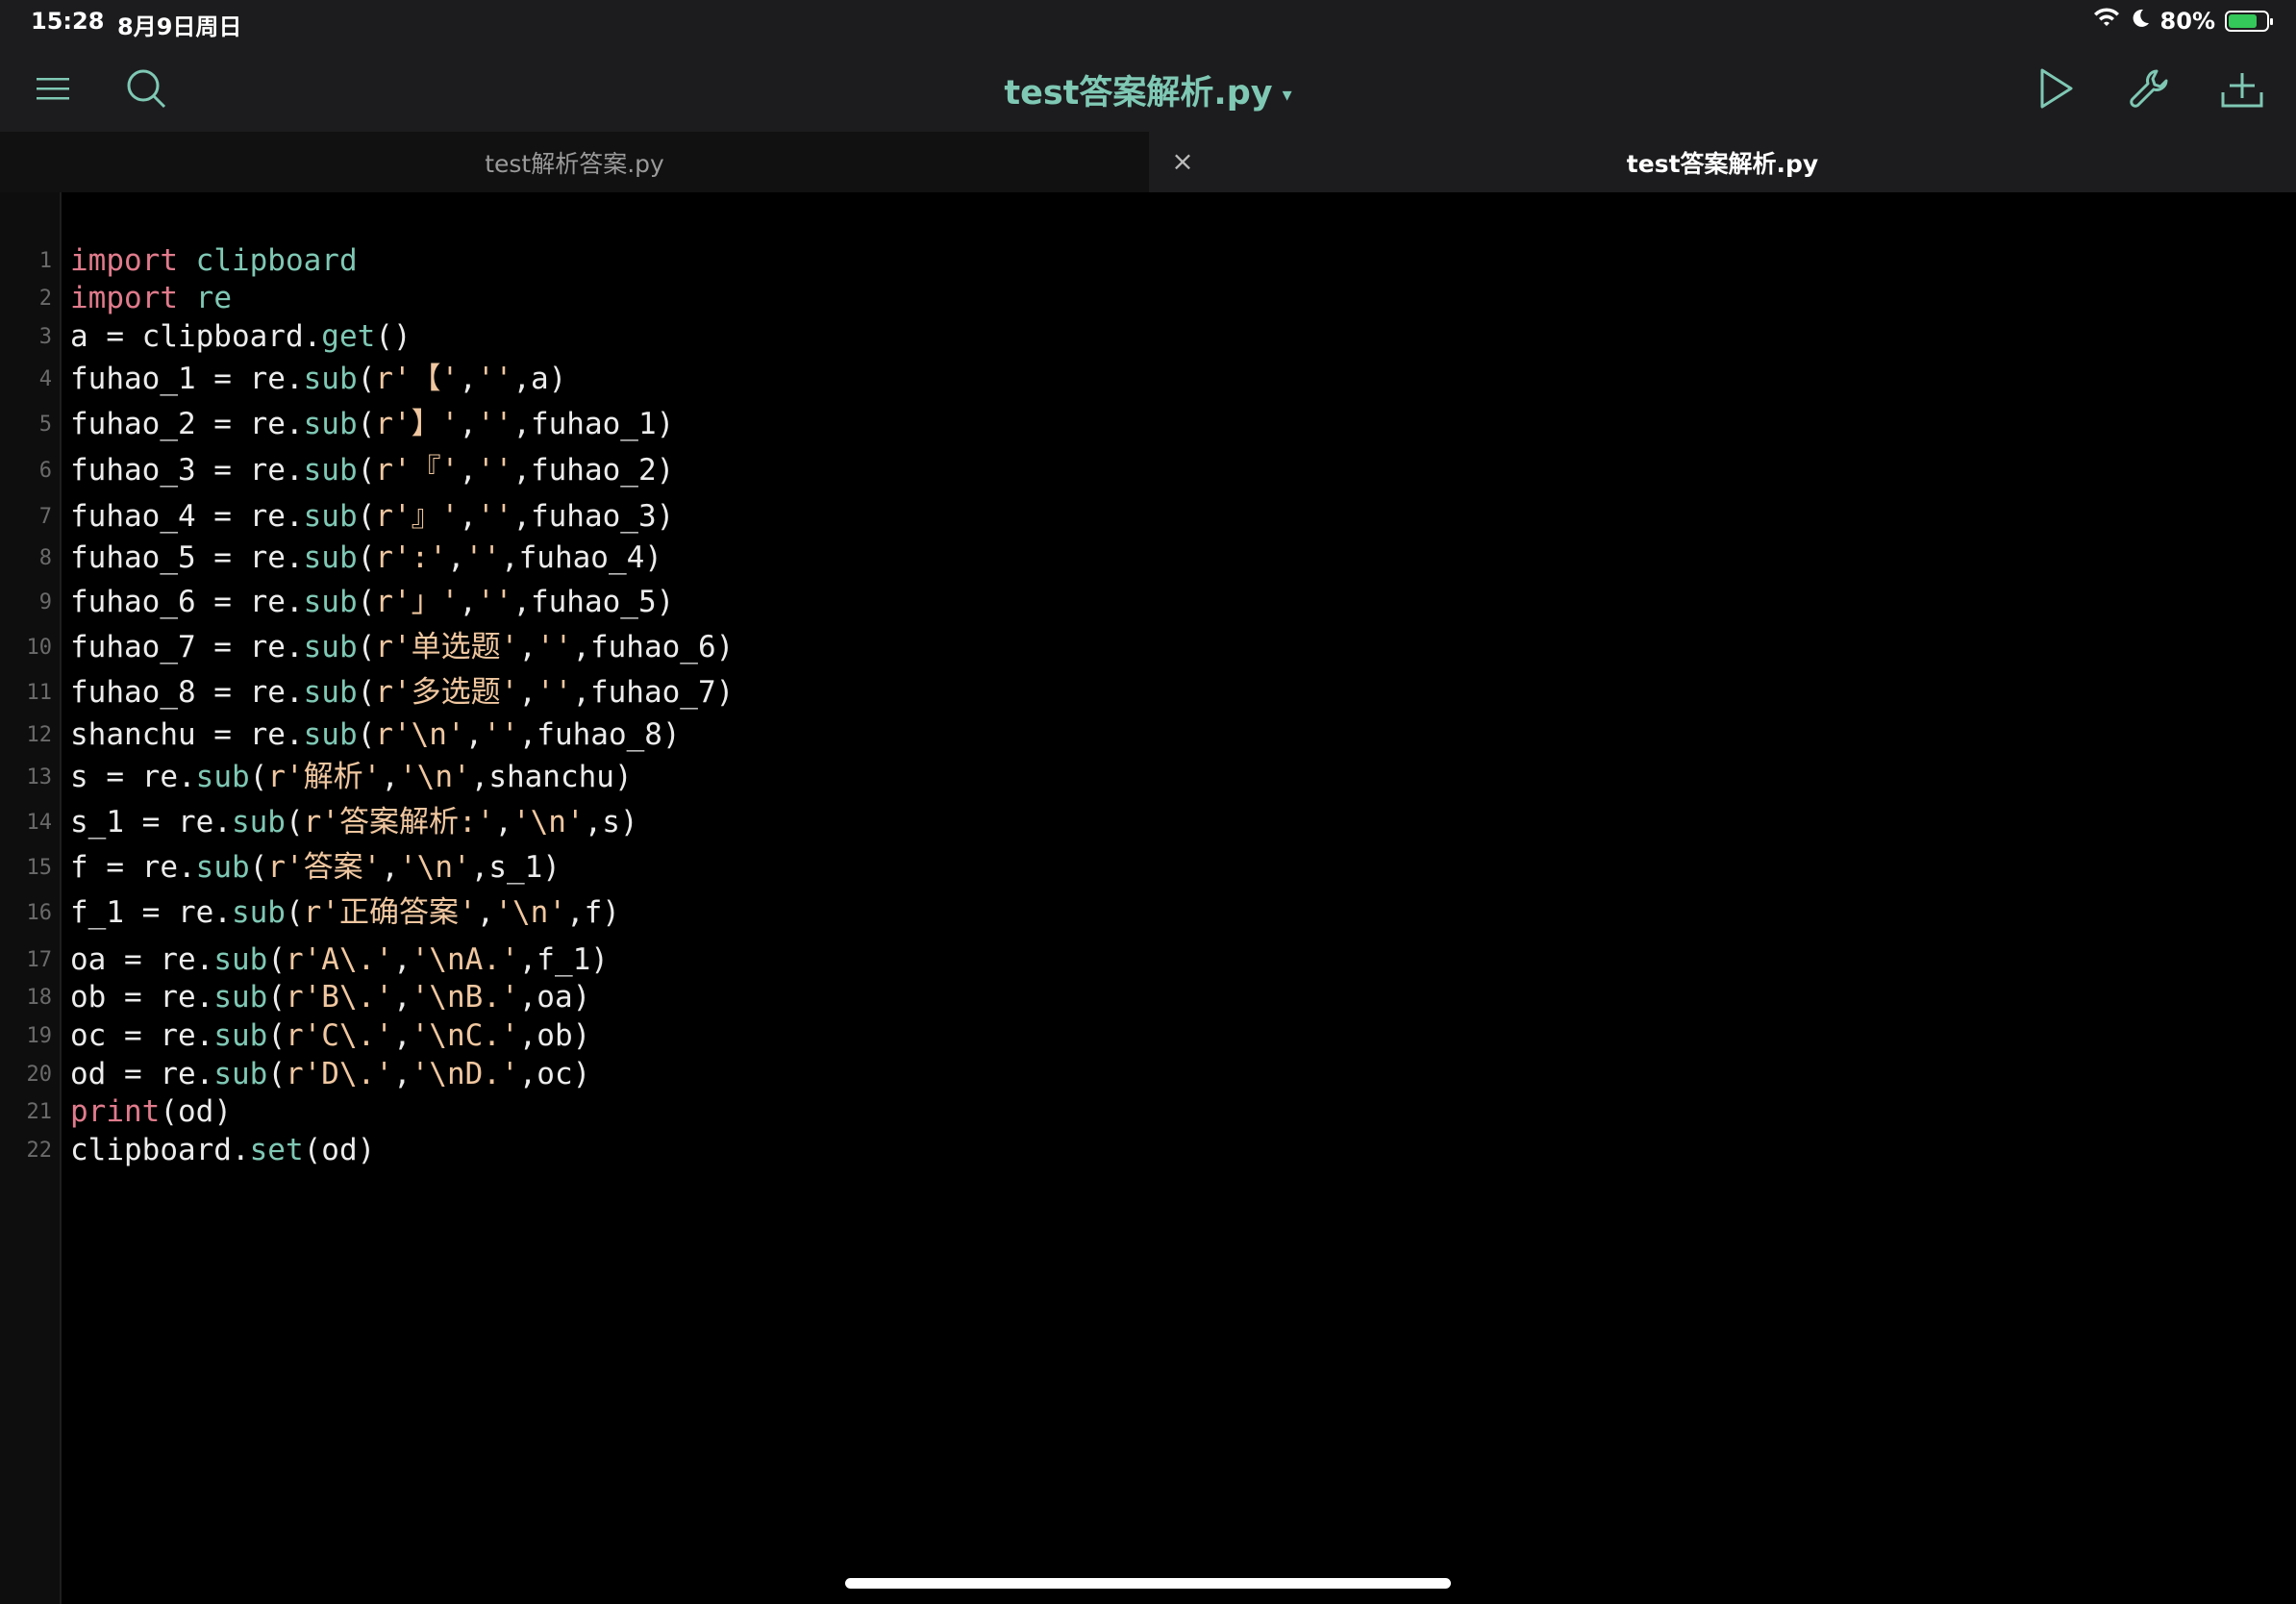 This screenshot has height=1604, width=2296. Describe the element at coordinates (1182, 160) in the screenshot. I see `close-tab-button: ×` at that location.